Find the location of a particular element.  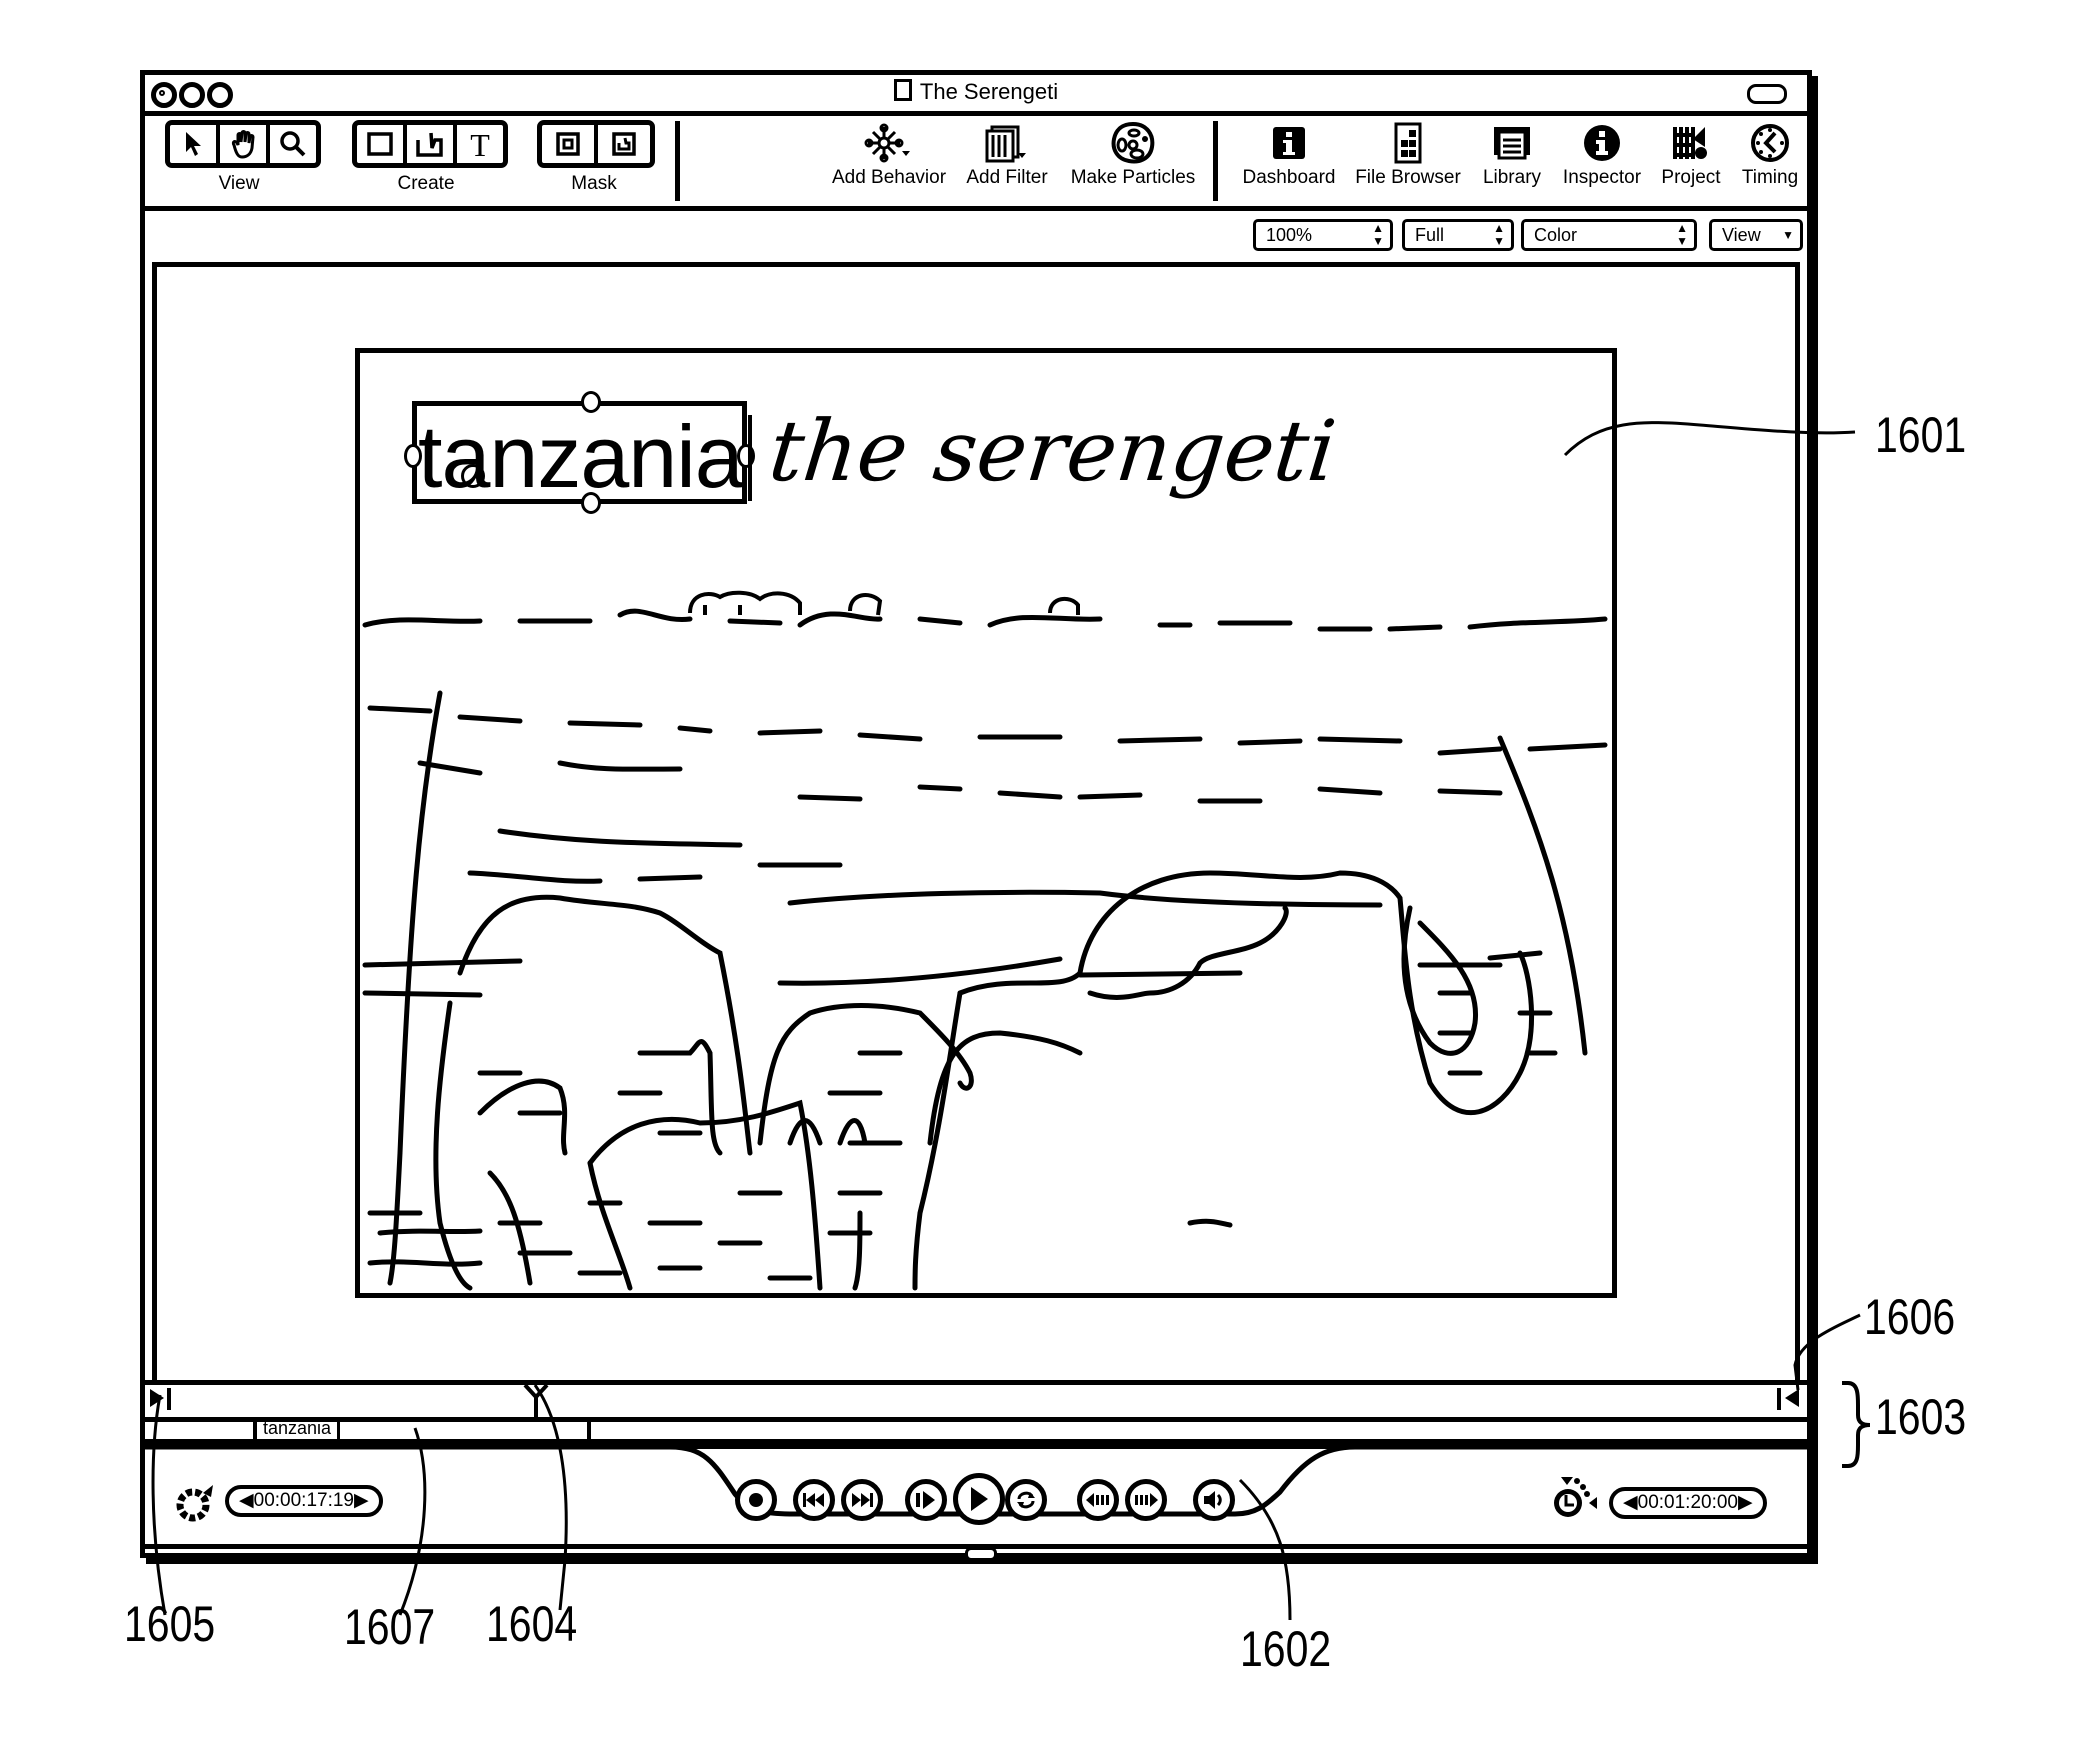

add-behavior-button: Add Behavior is located at coordinates (889, 154).